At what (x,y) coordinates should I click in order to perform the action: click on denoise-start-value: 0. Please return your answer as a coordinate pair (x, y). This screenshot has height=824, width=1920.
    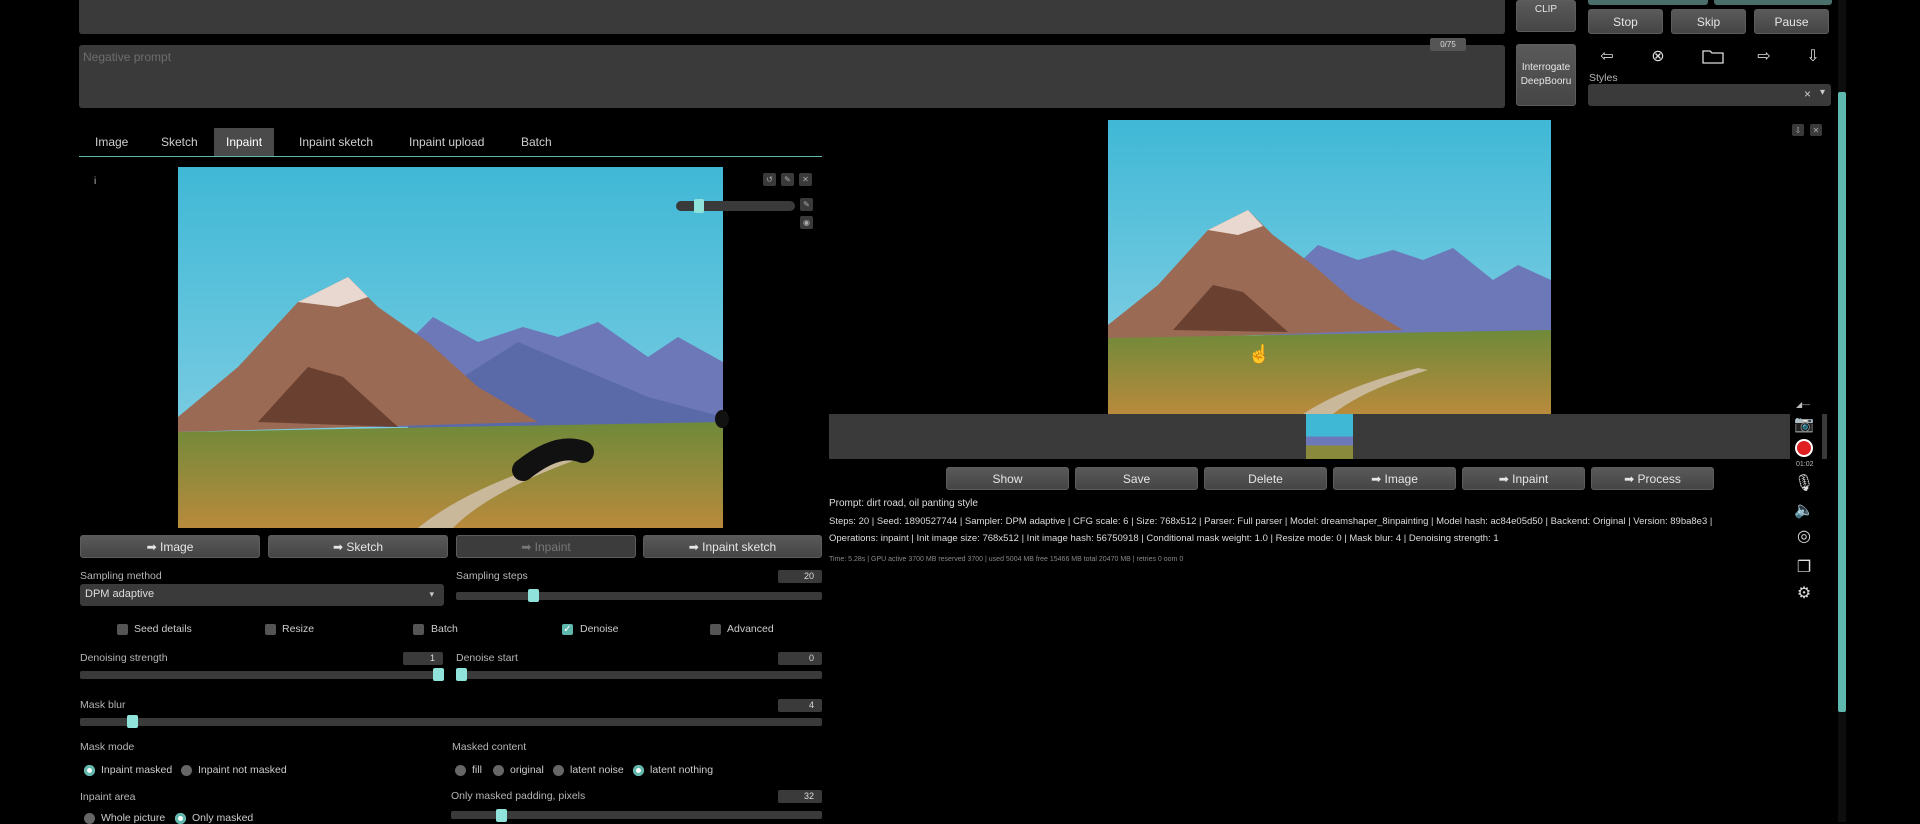
    Looking at the image, I should click on (800, 658).